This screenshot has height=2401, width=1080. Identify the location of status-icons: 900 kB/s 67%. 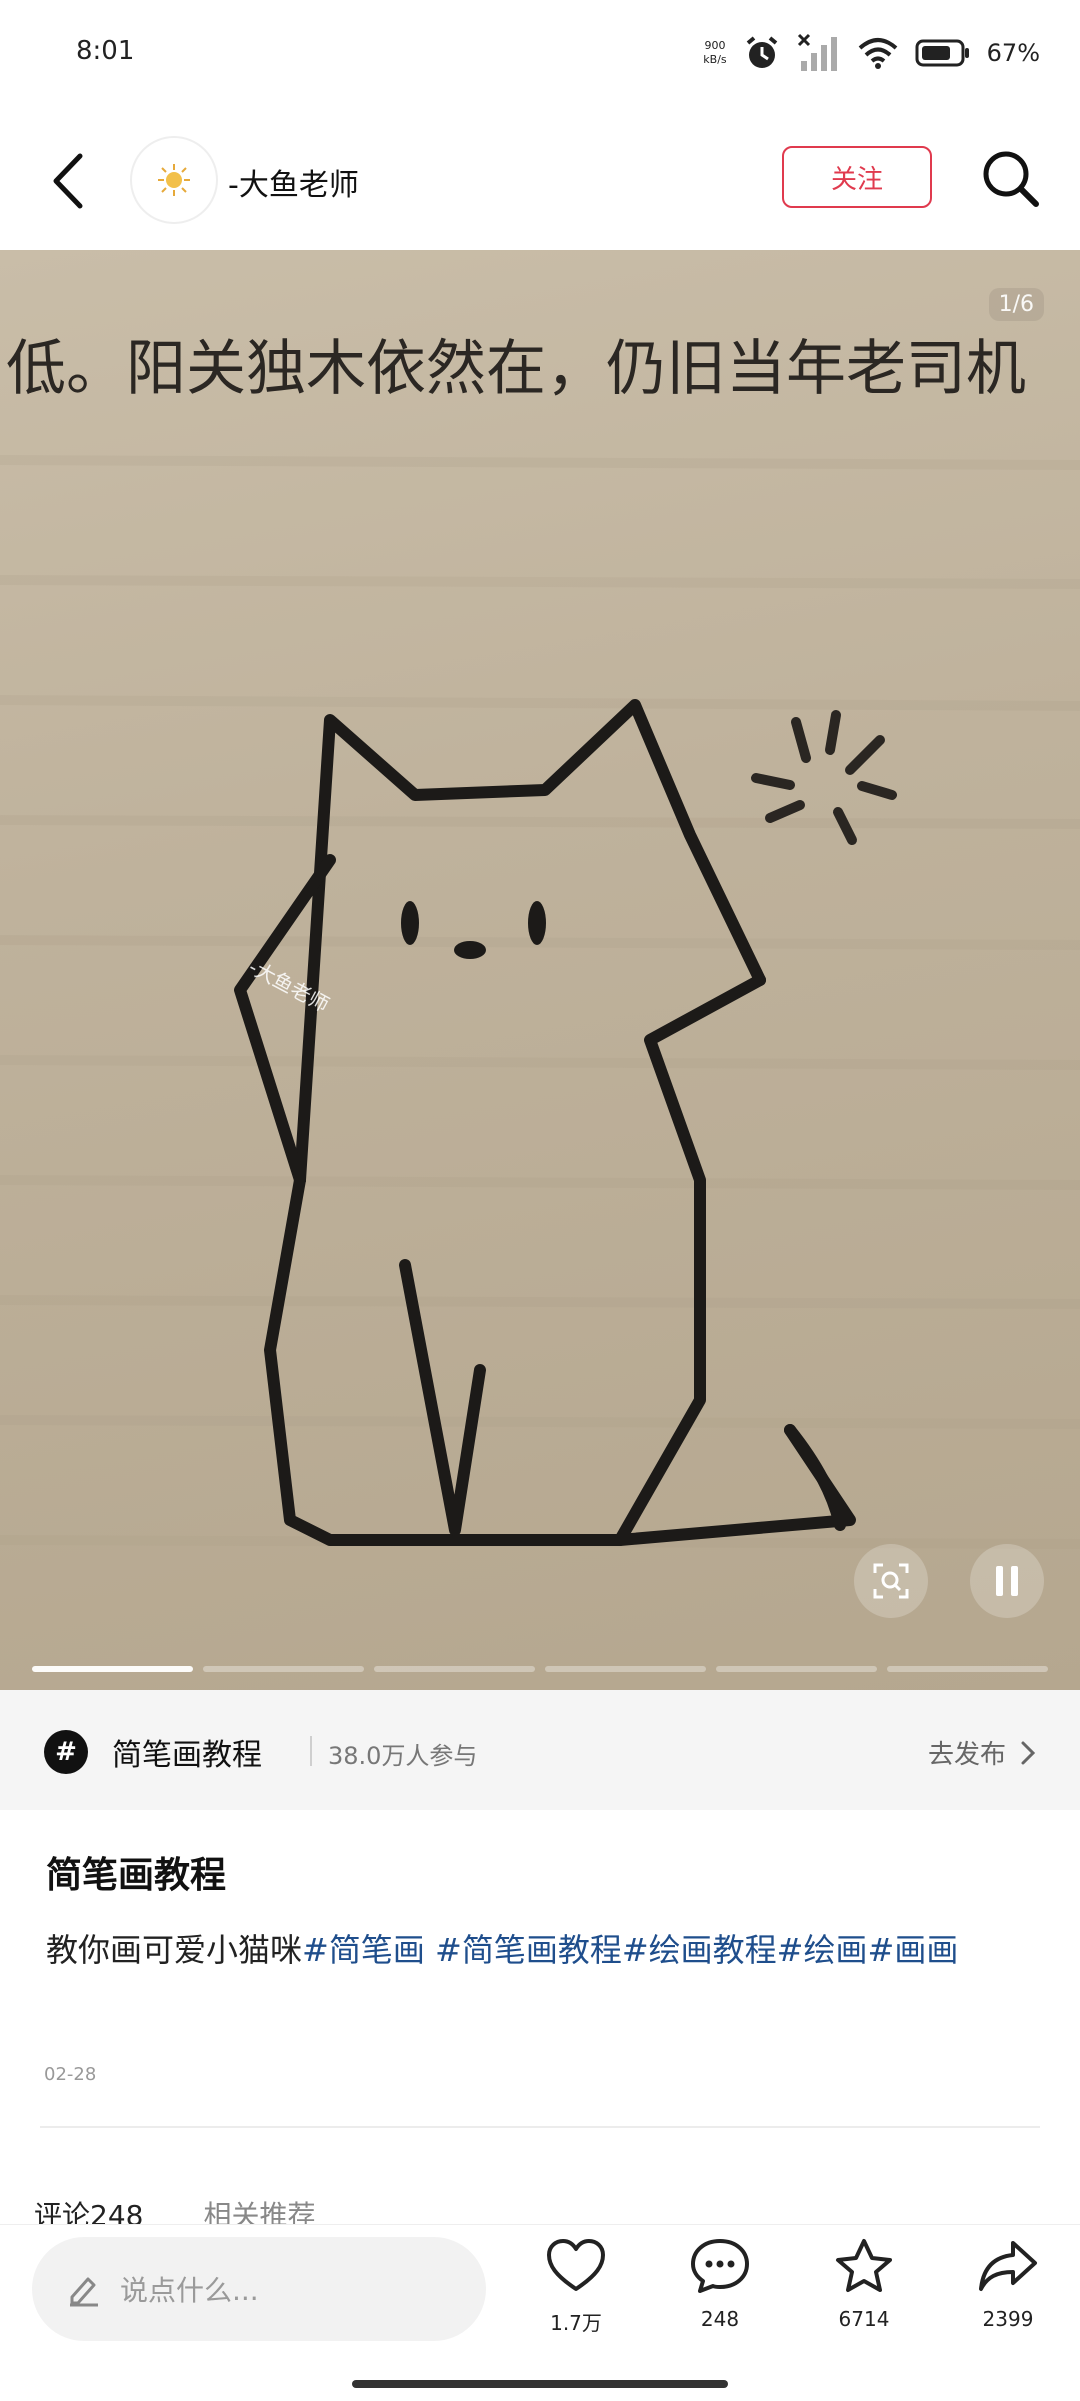
(871, 53).